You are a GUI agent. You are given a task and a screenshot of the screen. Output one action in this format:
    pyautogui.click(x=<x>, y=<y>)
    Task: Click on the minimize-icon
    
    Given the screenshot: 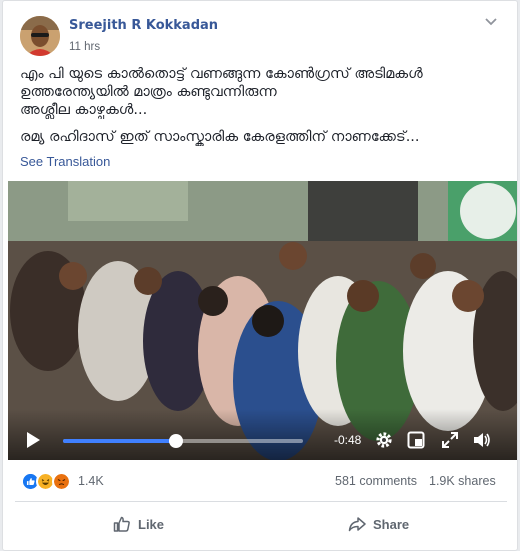 What is the action you would take?
    pyautogui.click(x=416, y=440)
    